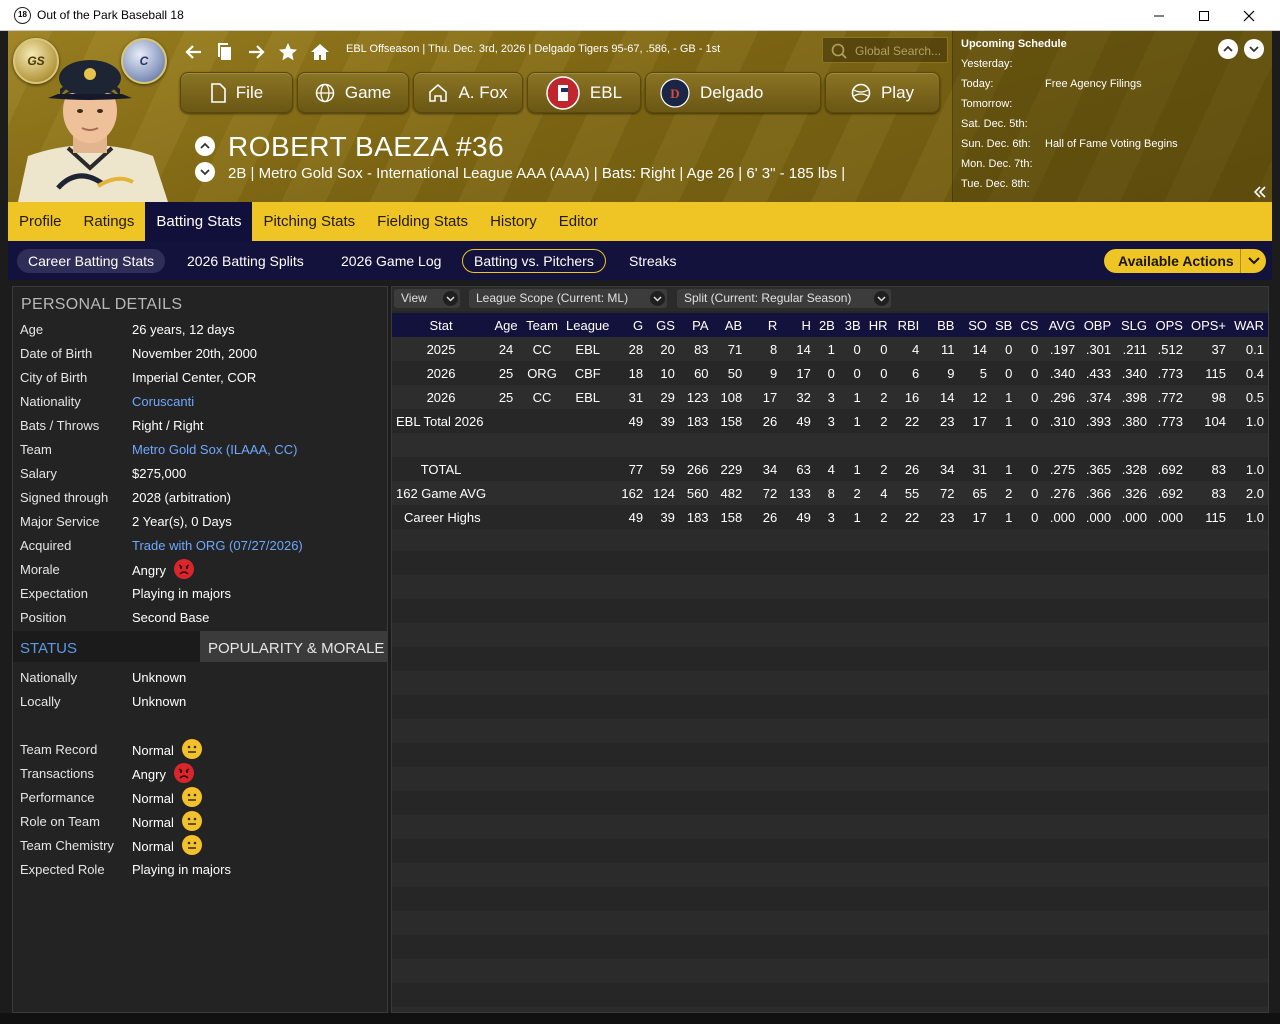 The image size is (1280, 1024). Describe the element at coordinates (200, 617) in the screenshot. I see `personal-row: Position Second Base` at that location.